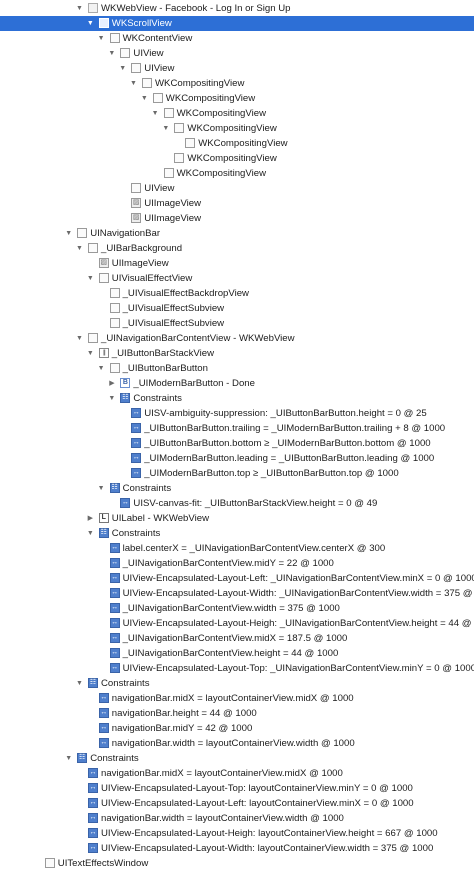 The width and height of the screenshot is (474, 887). I want to click on tree-row-label: Constraints, so click(136, 533).